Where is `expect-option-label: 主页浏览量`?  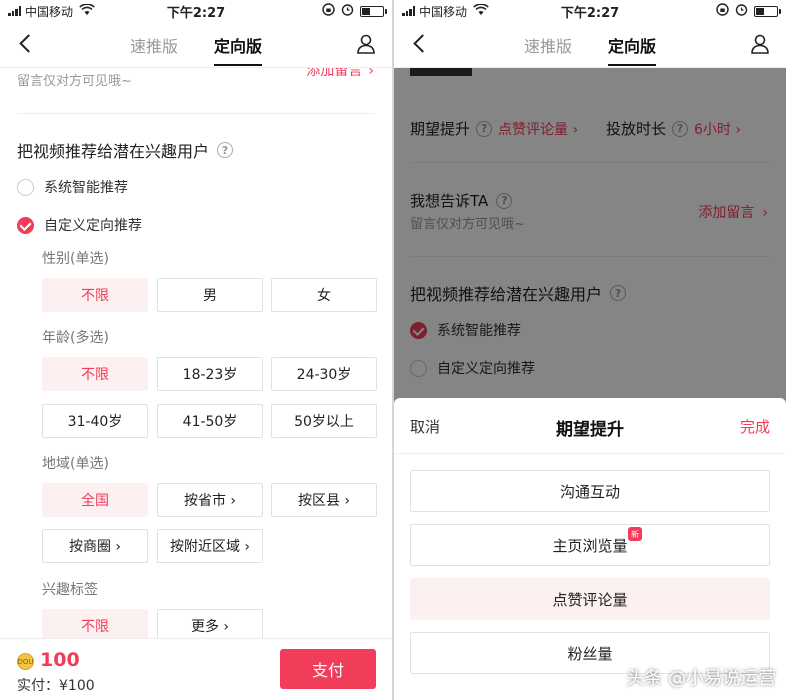 expect-option-label: 主页浏览量 is located at coordinates (590, 545).